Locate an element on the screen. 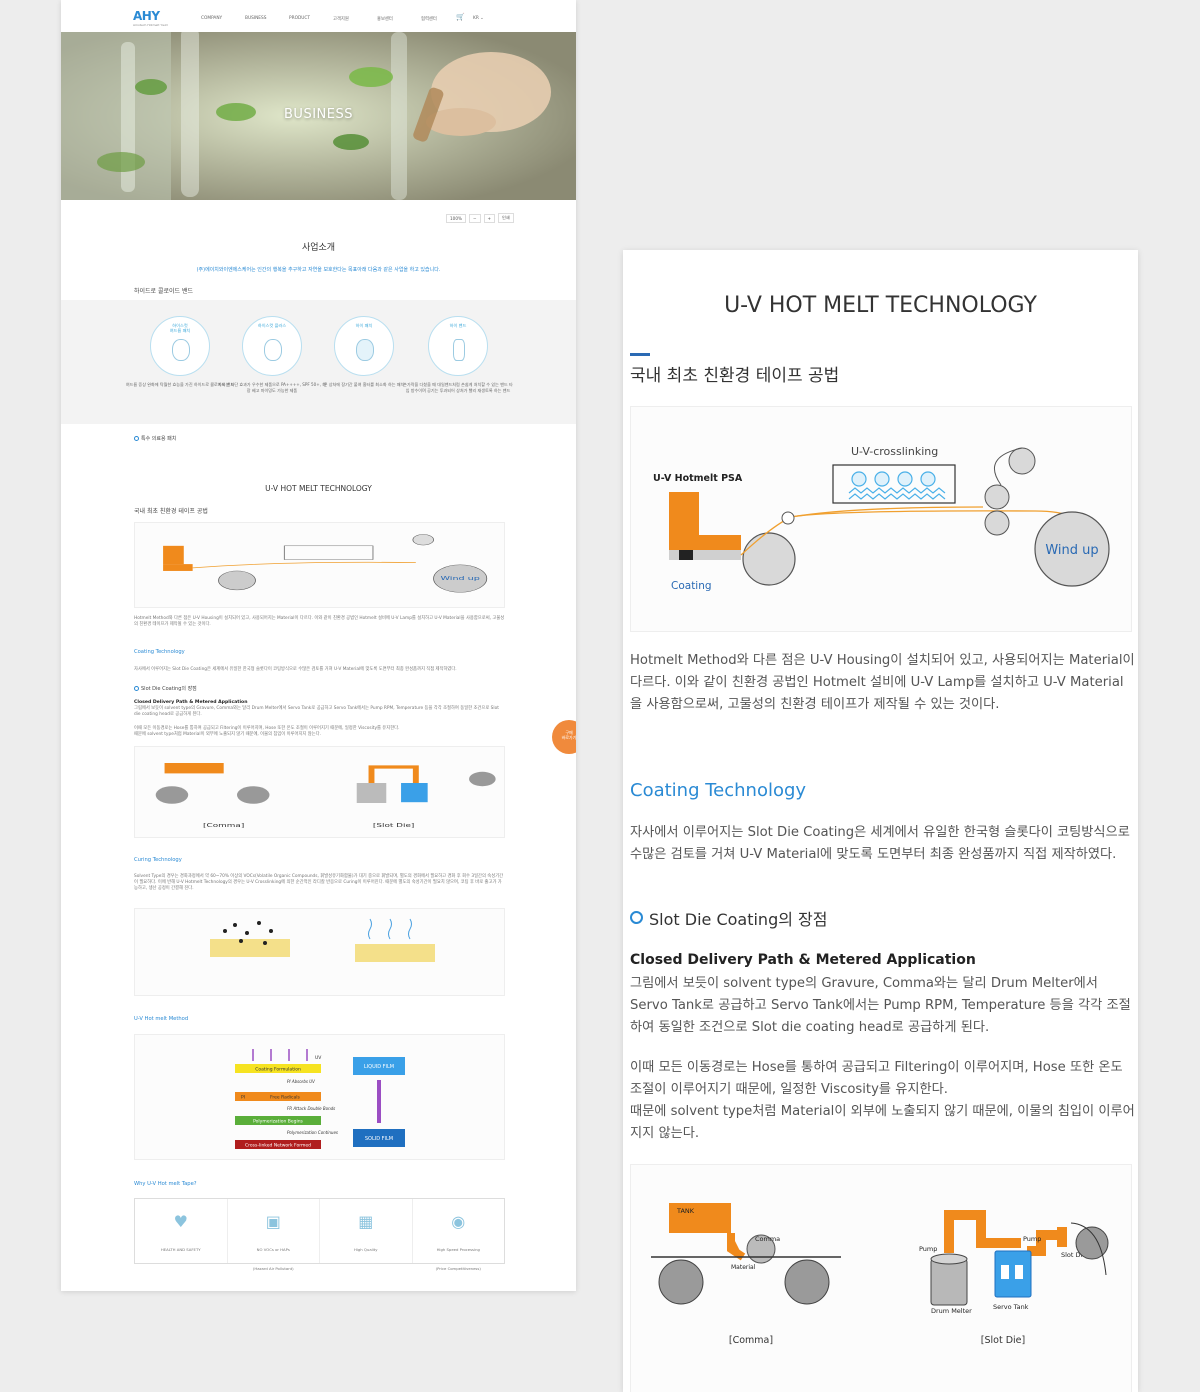  zoom-controls: 100% − + 인쇄 is located at coordinates (480, 218).